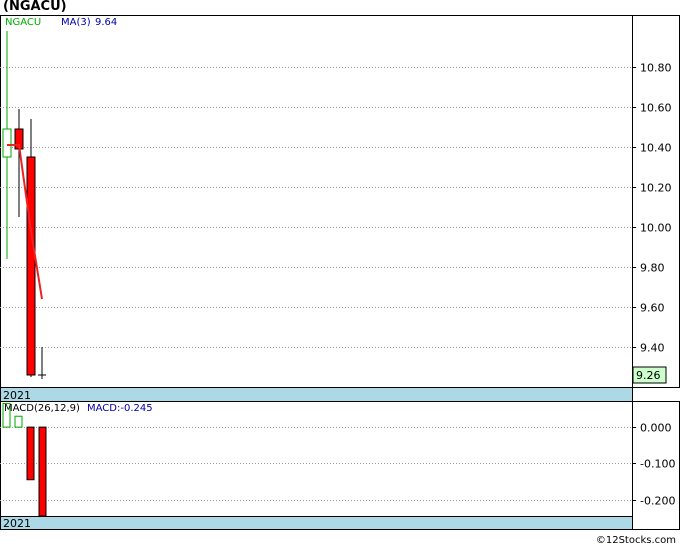  I want to click on macd-tick-label: -0.200, so click(657, 501).